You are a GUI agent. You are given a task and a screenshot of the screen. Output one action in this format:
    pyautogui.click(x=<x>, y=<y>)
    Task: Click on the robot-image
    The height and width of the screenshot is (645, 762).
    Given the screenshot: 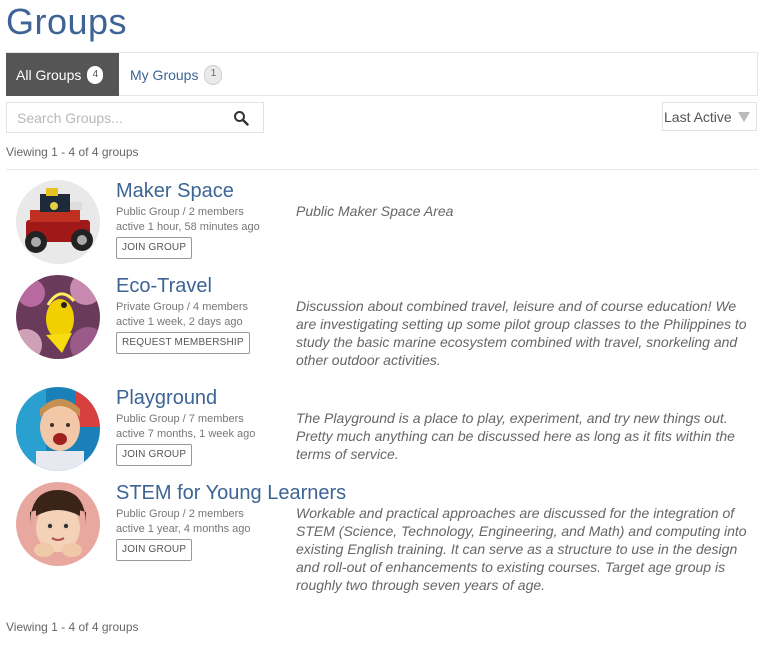 What is the action you would take?
    pyautogui.click(x=58, y=222)
    